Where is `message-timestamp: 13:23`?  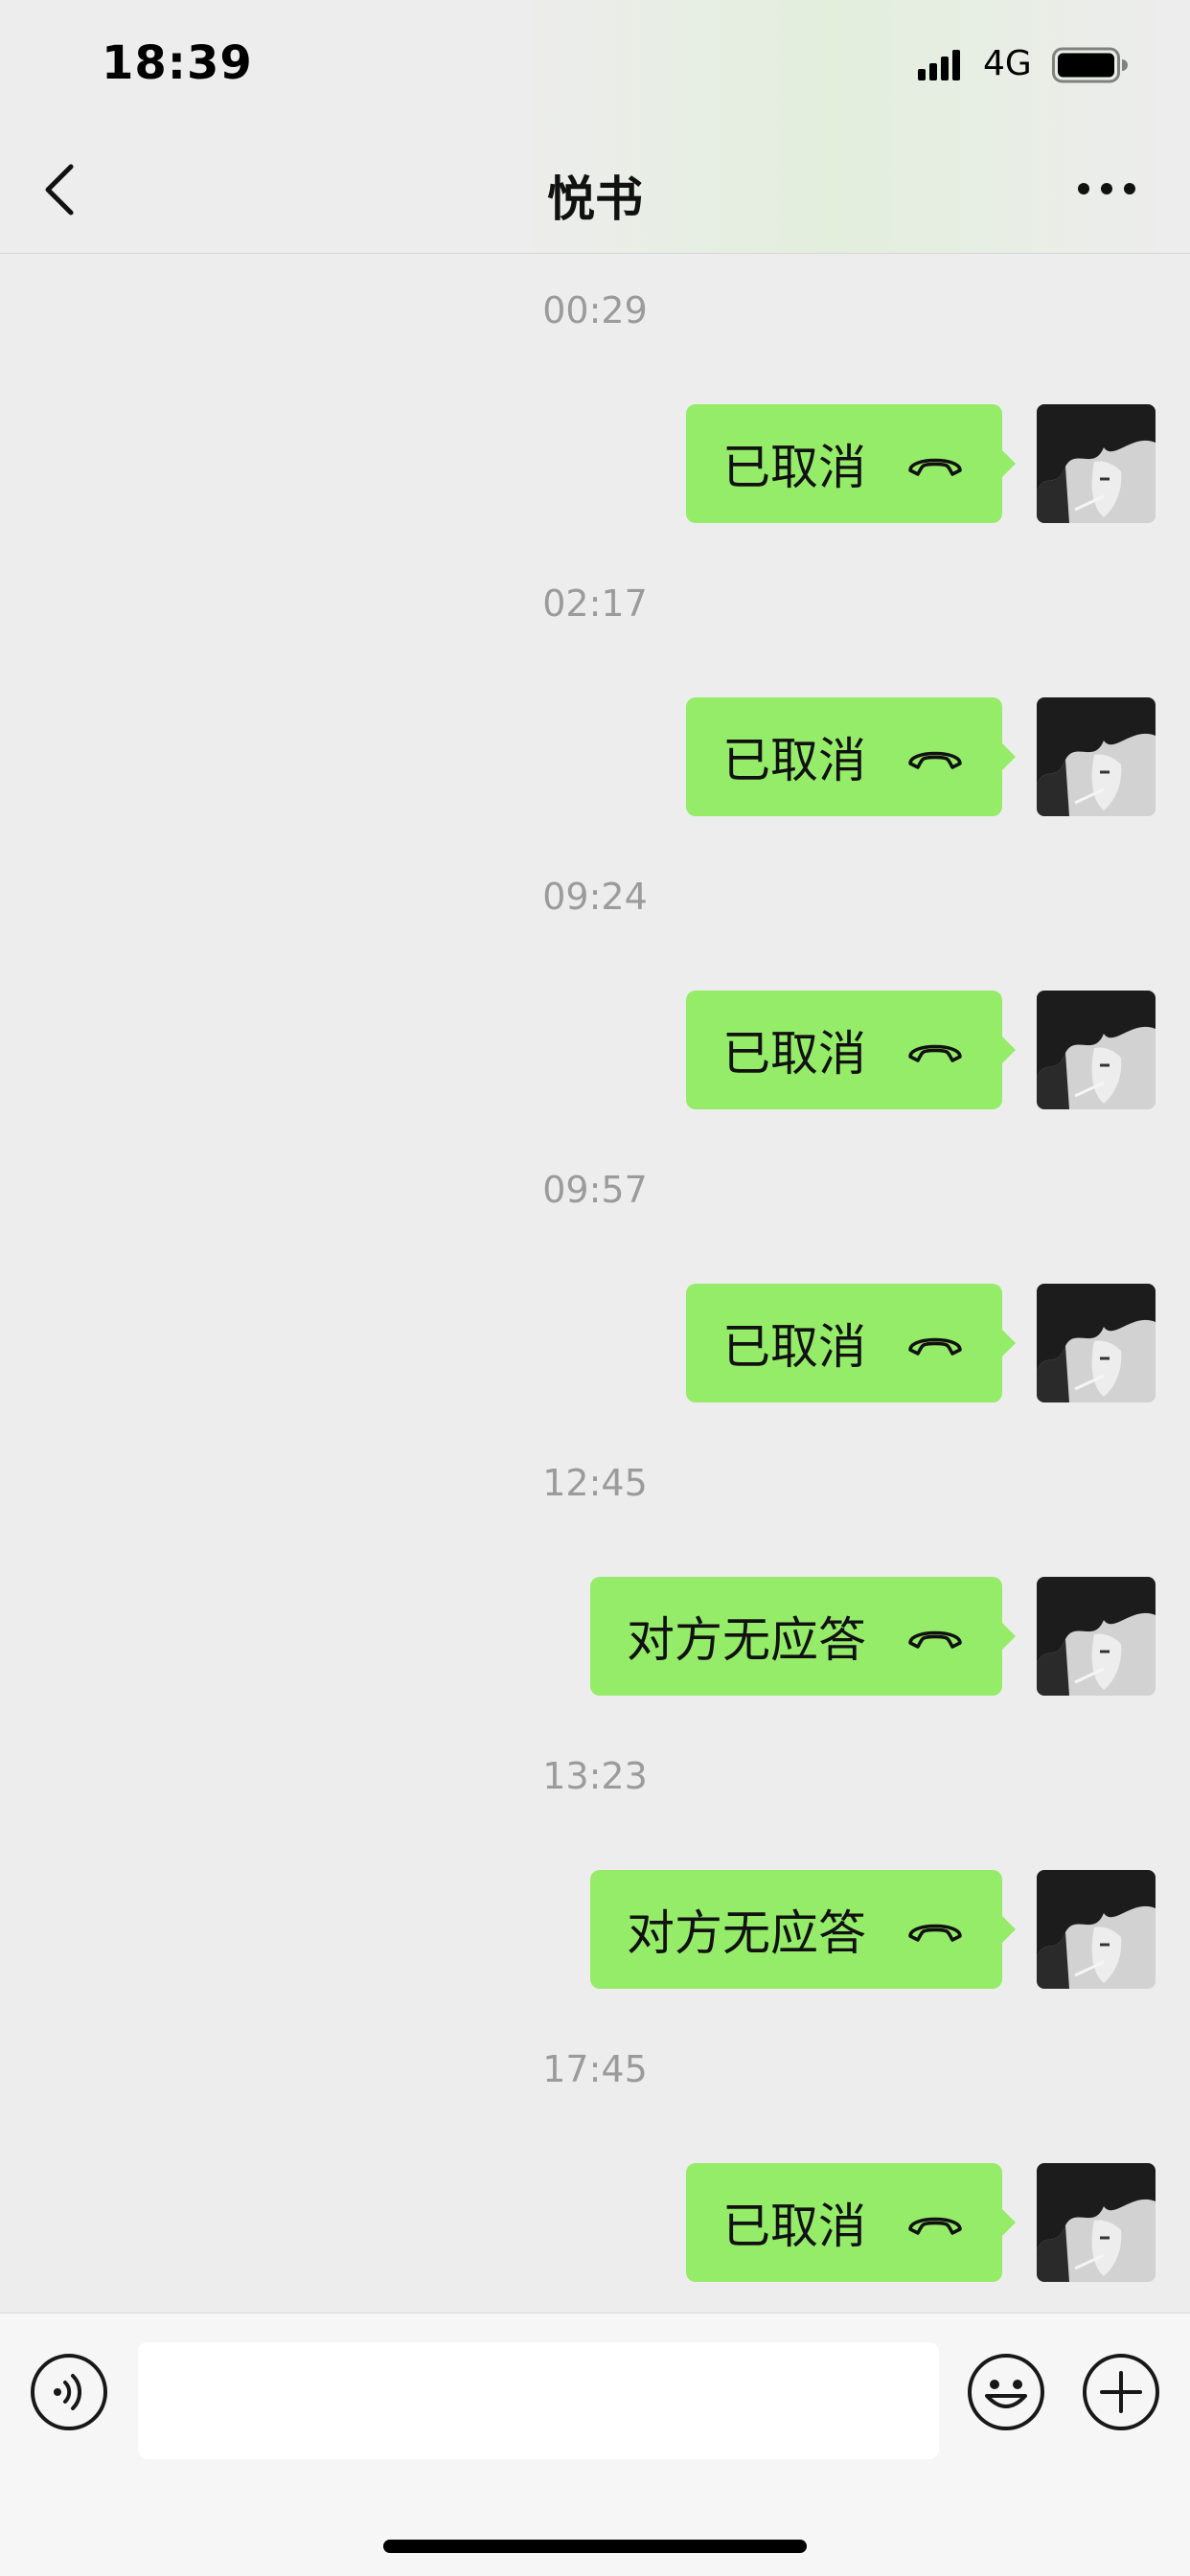
message-timestamp: 13:23 is located at coordinates (595, 1776).